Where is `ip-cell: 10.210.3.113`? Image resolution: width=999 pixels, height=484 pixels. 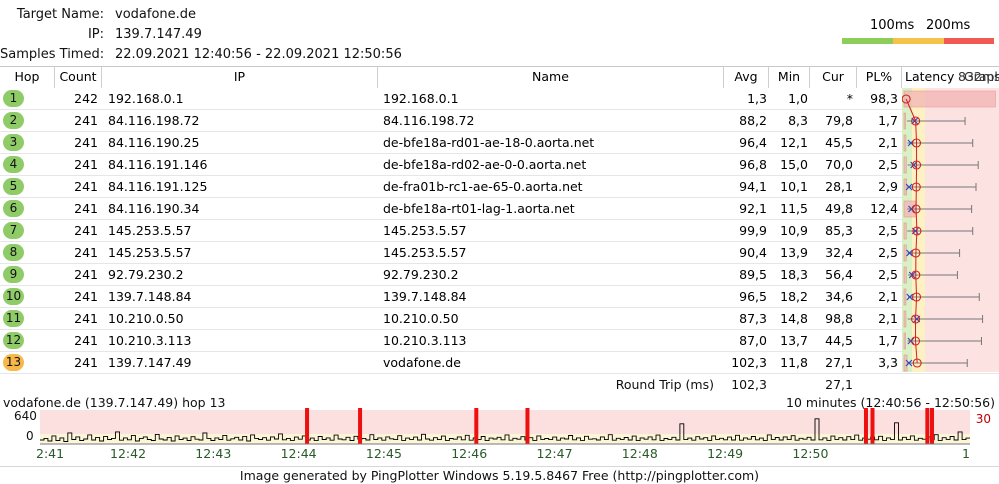
ip-cell: 10.210.3.113 is located at coordinates (150, 340).